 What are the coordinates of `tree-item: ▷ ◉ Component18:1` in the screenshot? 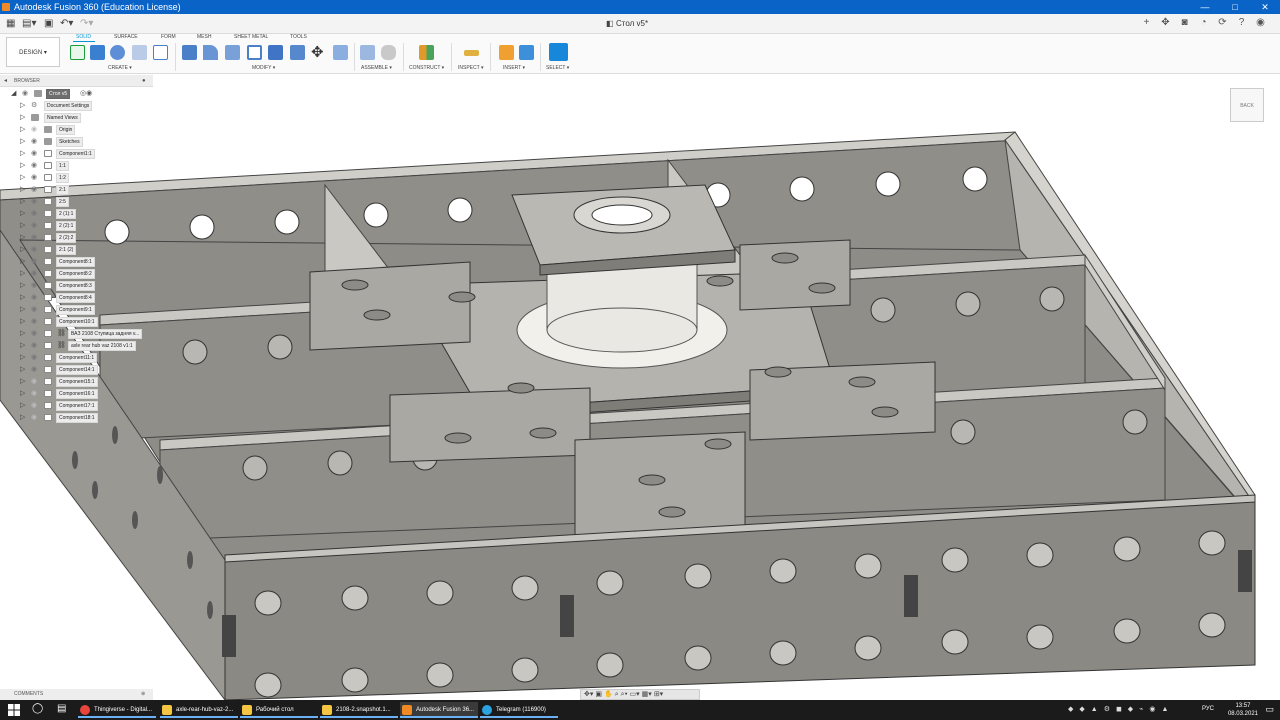 It's located at (80, 418).